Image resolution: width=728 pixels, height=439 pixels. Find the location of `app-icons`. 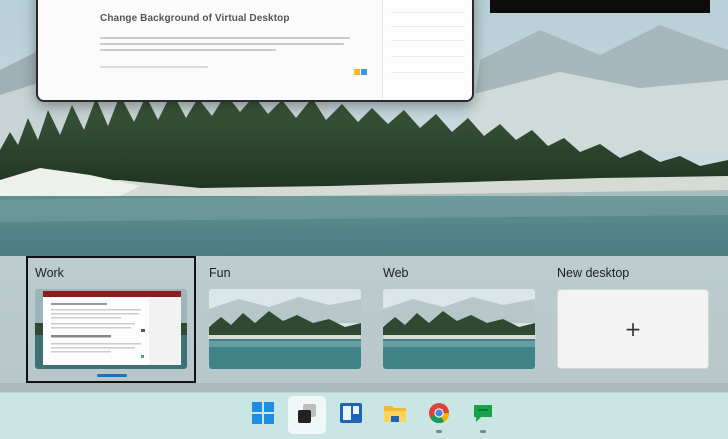

app-icons is located at coordinates (363, 68).